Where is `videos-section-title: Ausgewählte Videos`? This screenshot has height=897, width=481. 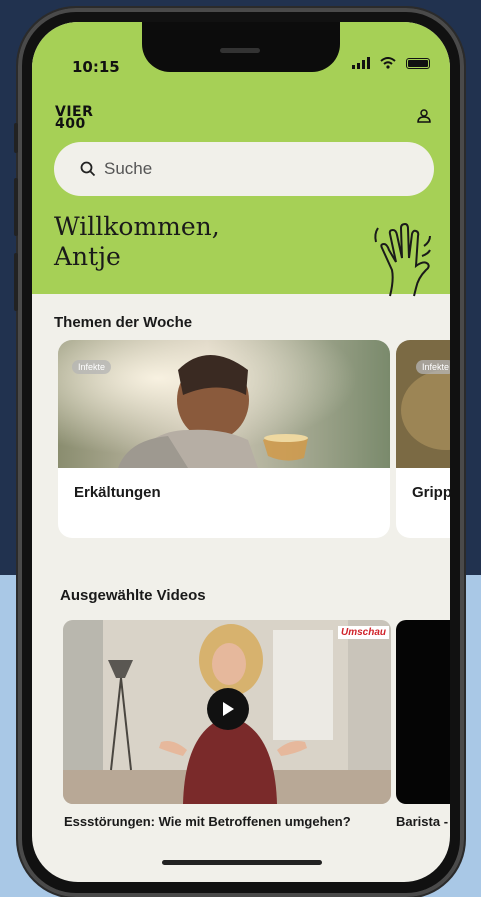 videos-section-title: Ausgewählte Videos is located at coordinates (133, 595).